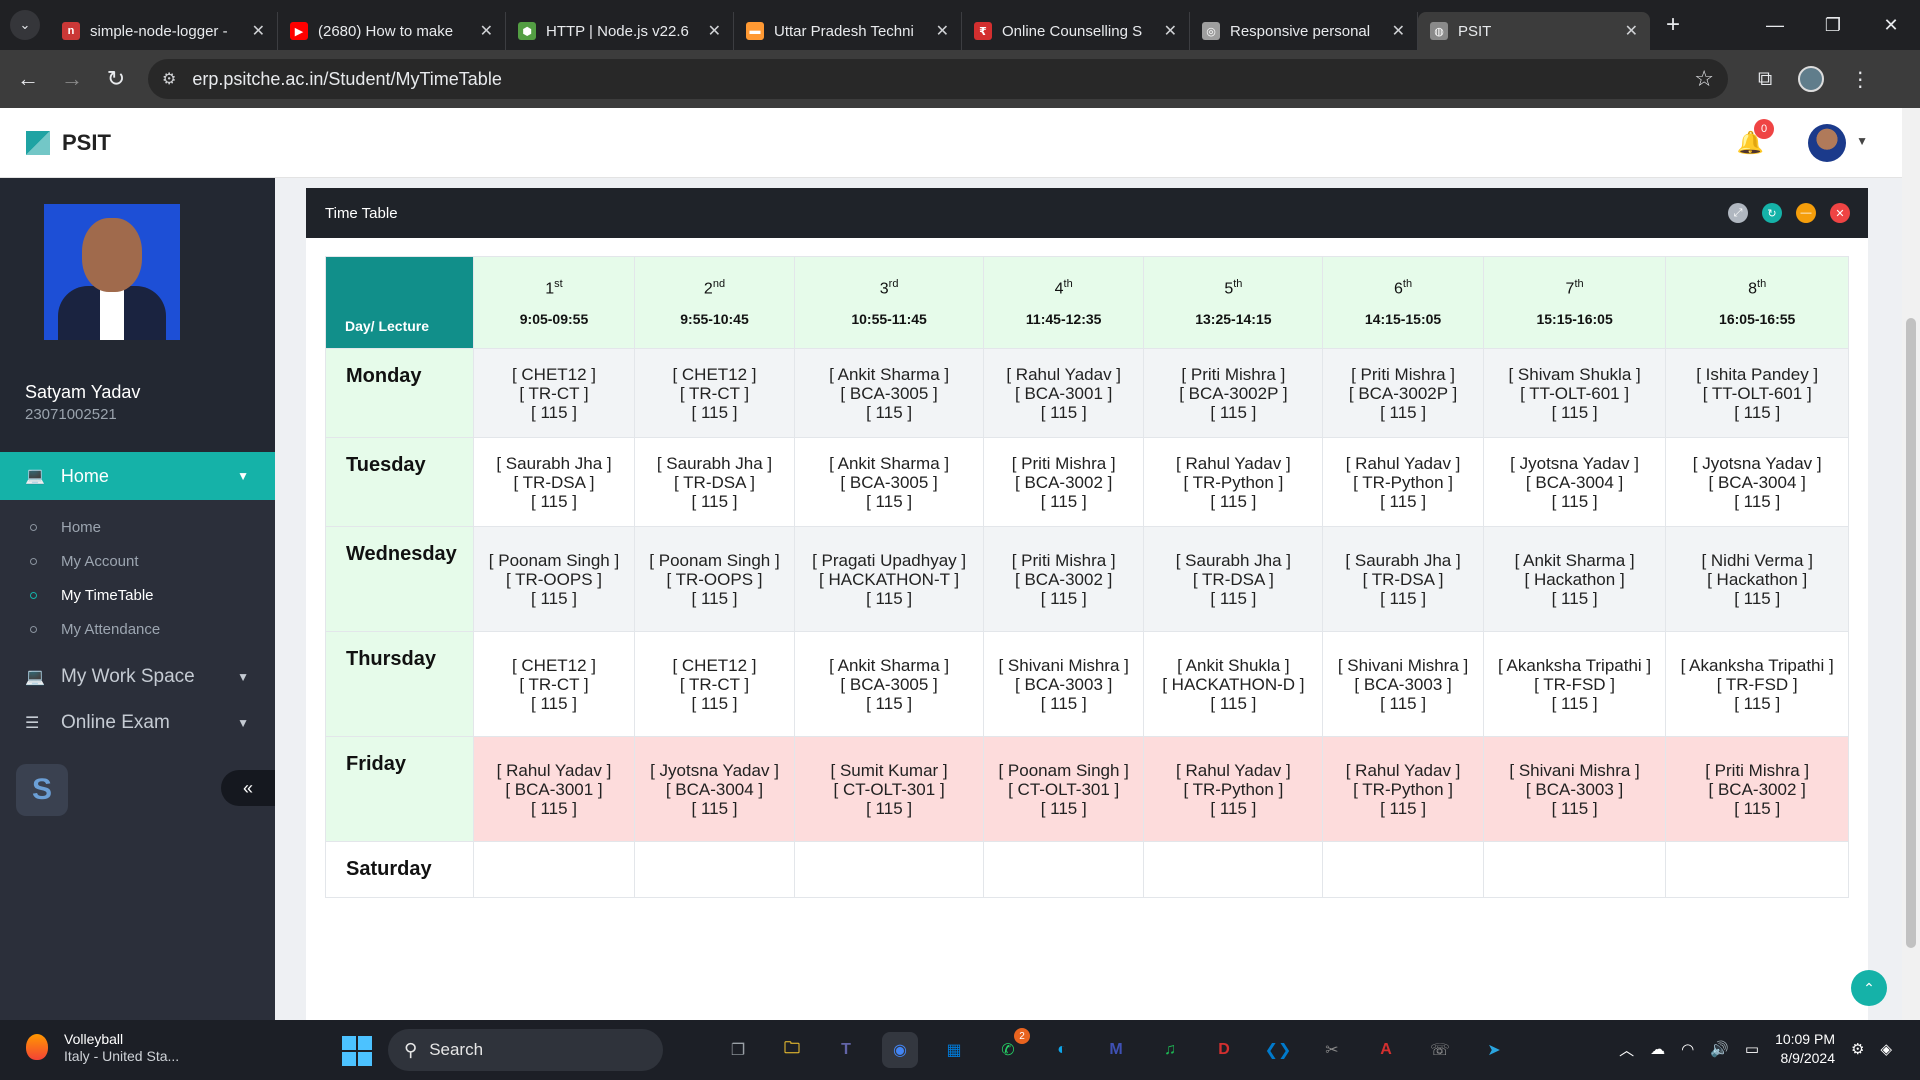  I want to click on scrollbar-thumb, so click(1911, 633).